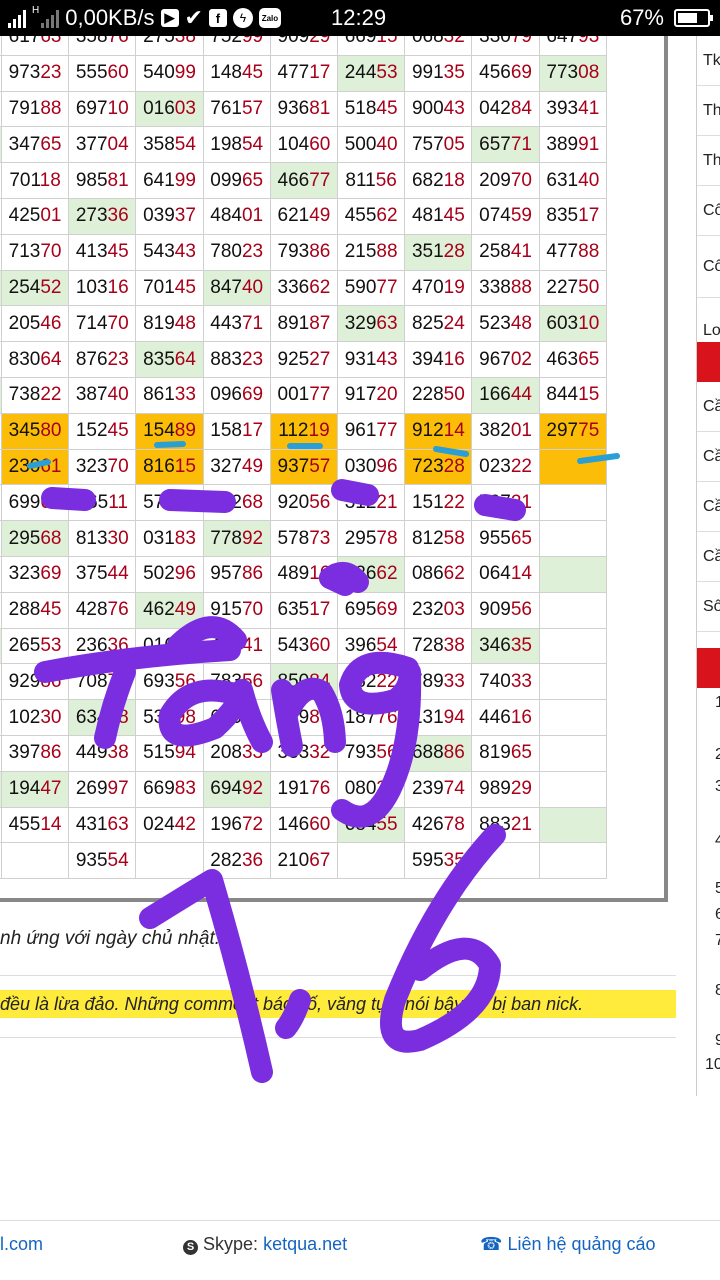 The width and height of the screenshot is (720, 1280). I want to click on number-tail: 60, so click(320, 645).